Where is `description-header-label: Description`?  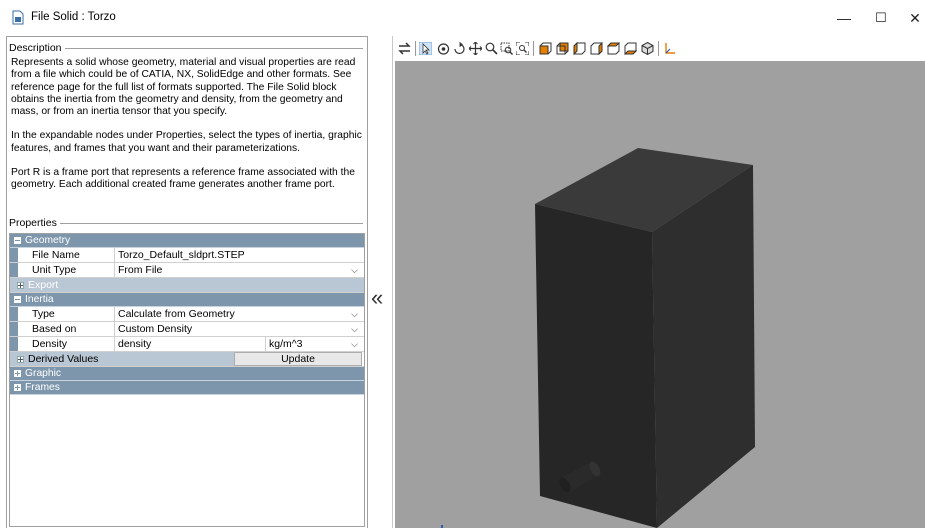 description-header-label: Description is located at coordinates (35, 48).